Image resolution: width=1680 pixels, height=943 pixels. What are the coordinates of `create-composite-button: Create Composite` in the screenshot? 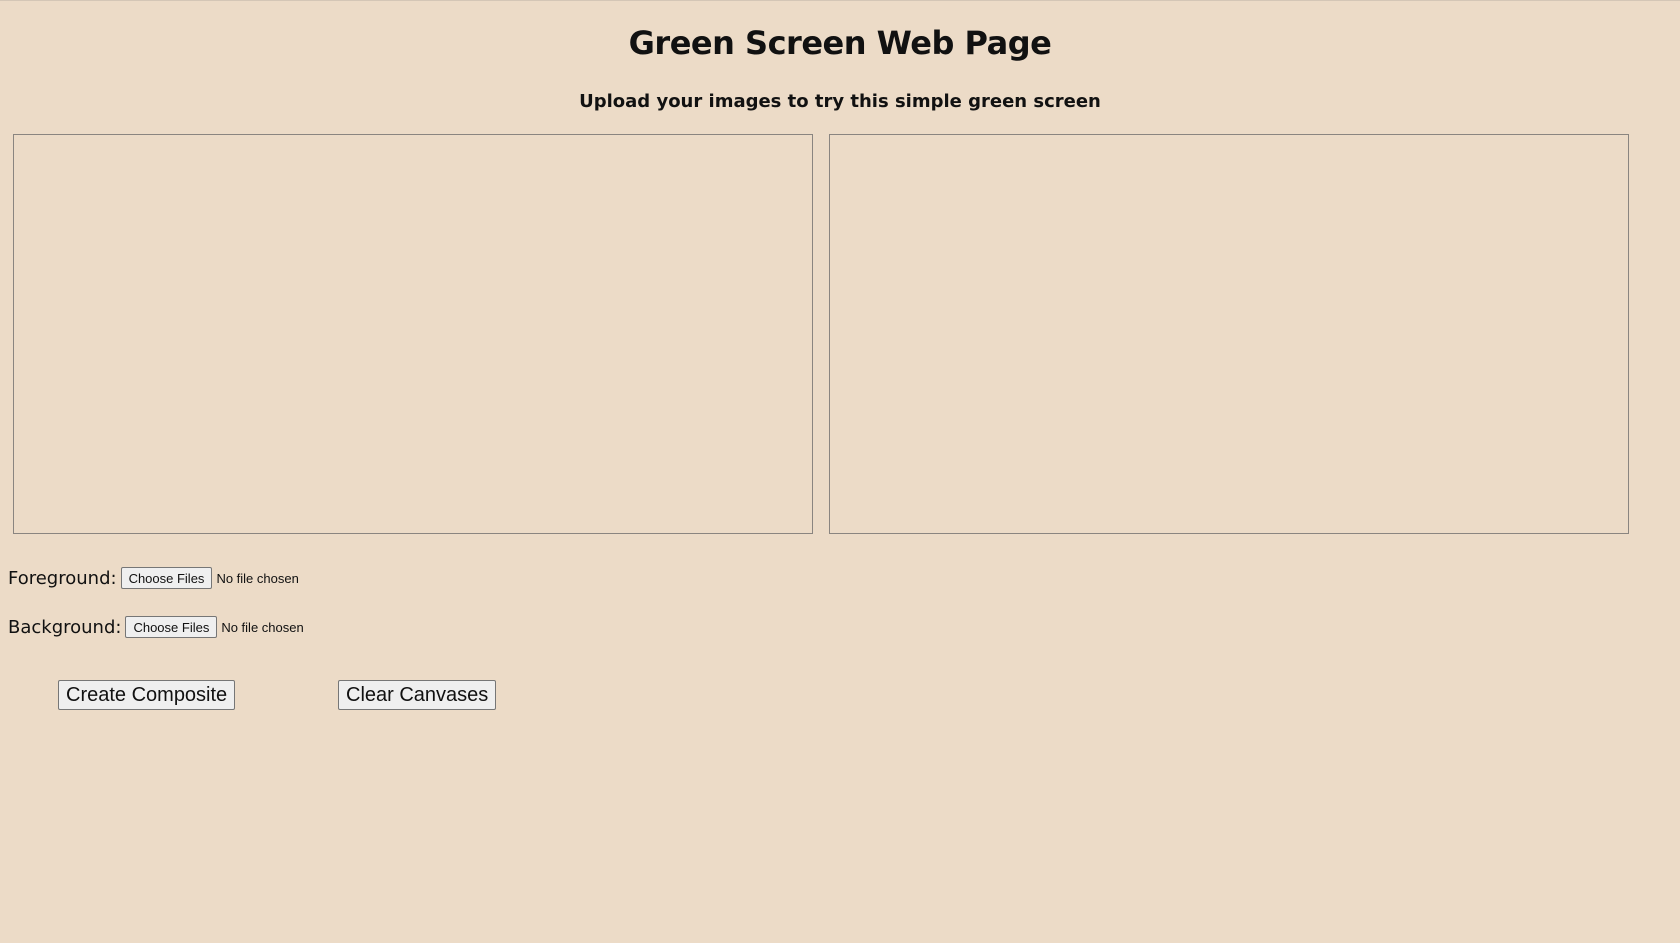 It's located at (147, 695).